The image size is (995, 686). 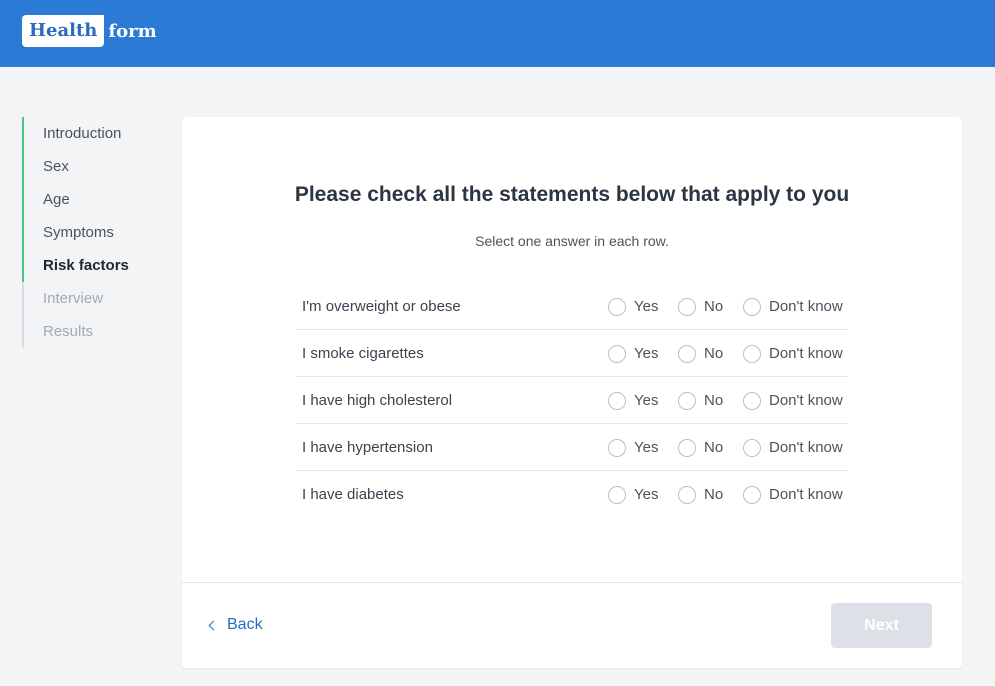 I want to click on step-interview: Interview, so click(x=92, y=298).